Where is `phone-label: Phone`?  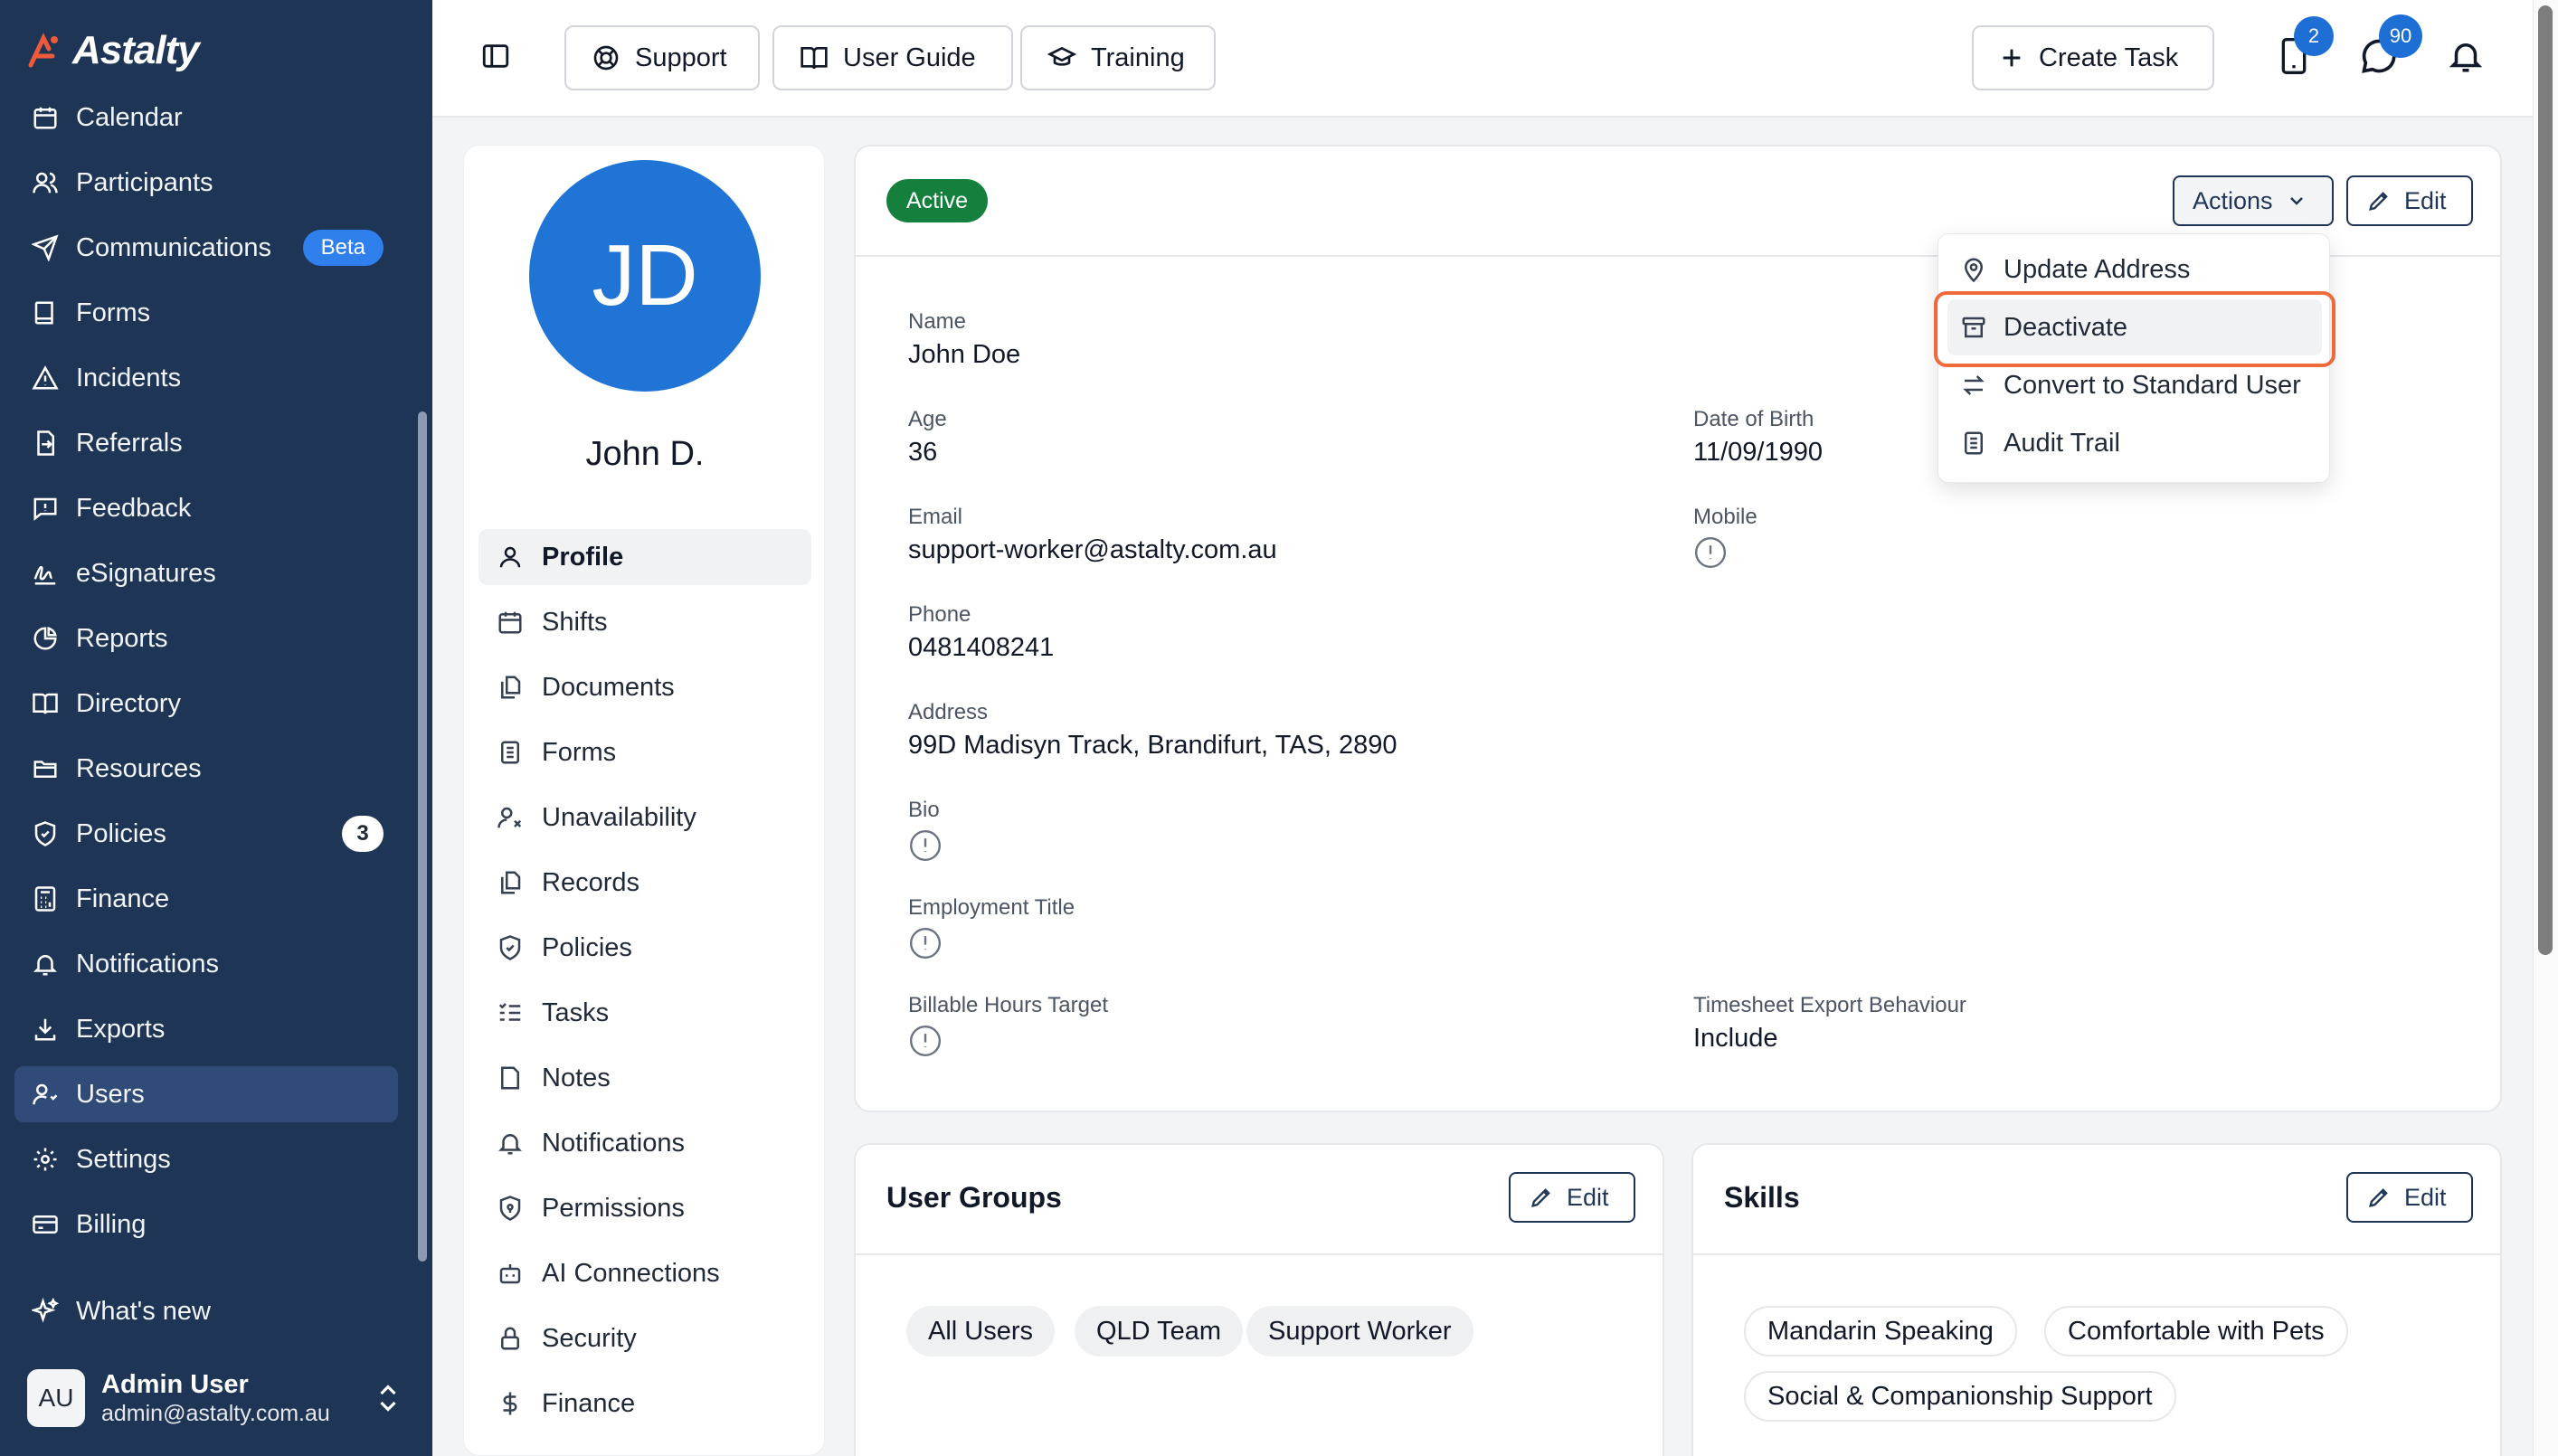
phone-label: Phone is located at coordinates (939, 615).